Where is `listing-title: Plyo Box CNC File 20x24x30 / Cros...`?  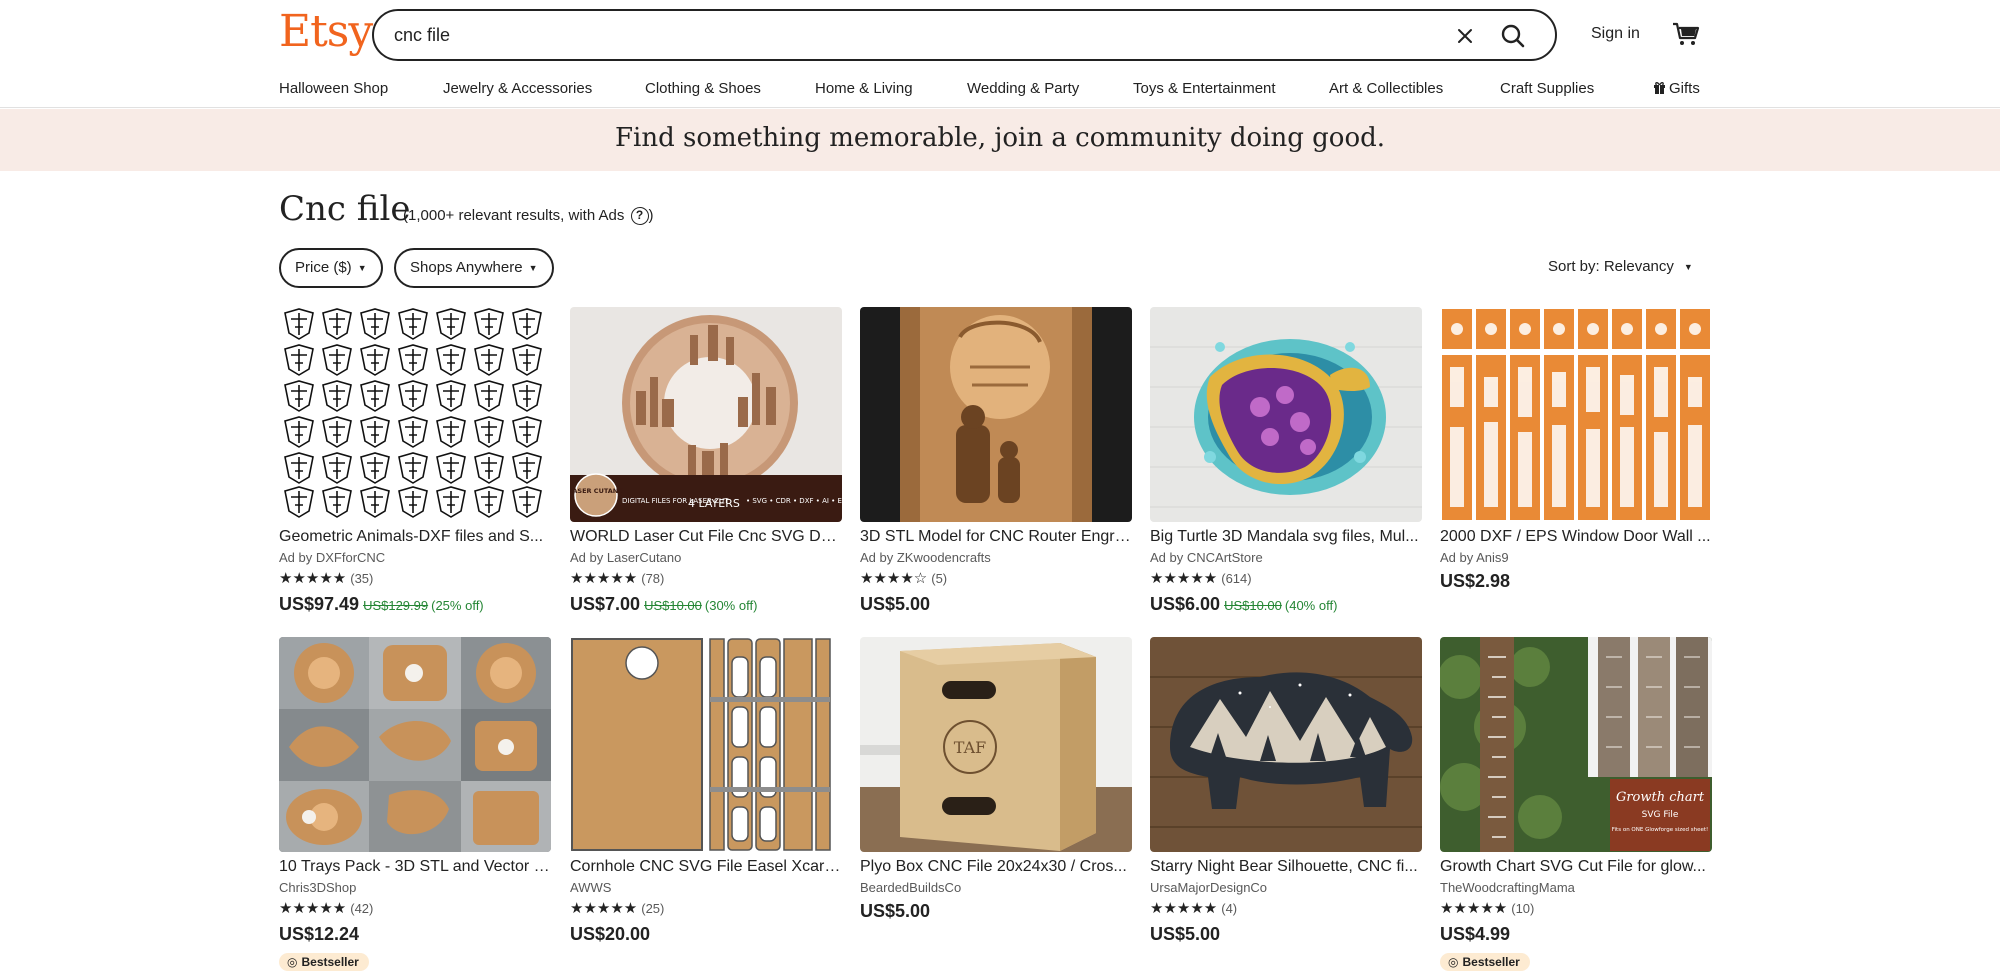 listing-title: Plyo Box CNC File 20x24x30 / Cros... is located at coordinates (996, 867).